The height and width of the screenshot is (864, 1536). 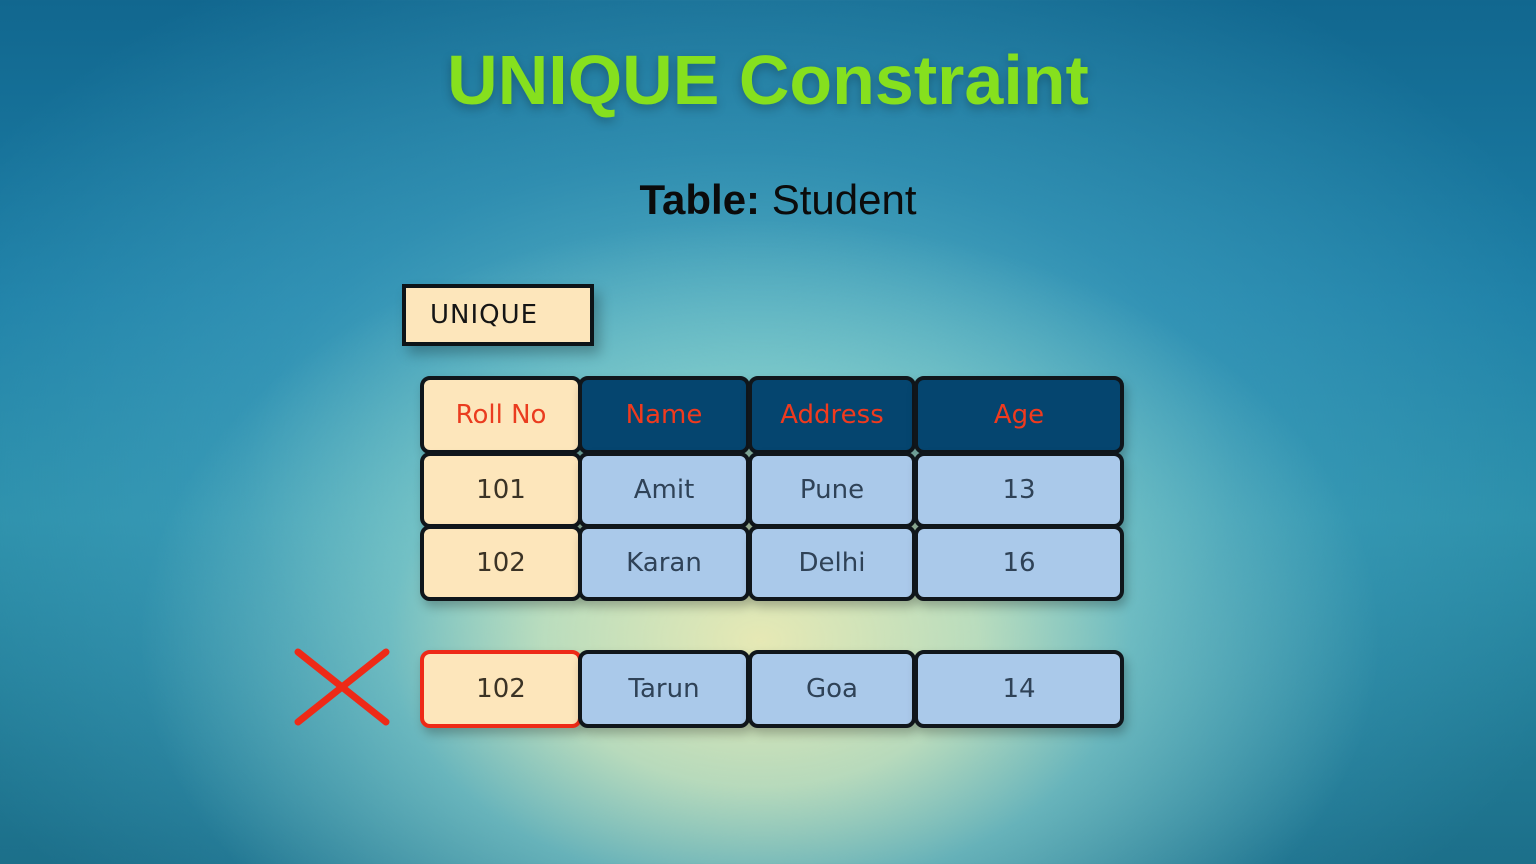 What do you see at coordinates (832, 490) in the screenshot?
I see `table-cell-address: Pune` at bounding box center [832, 490].